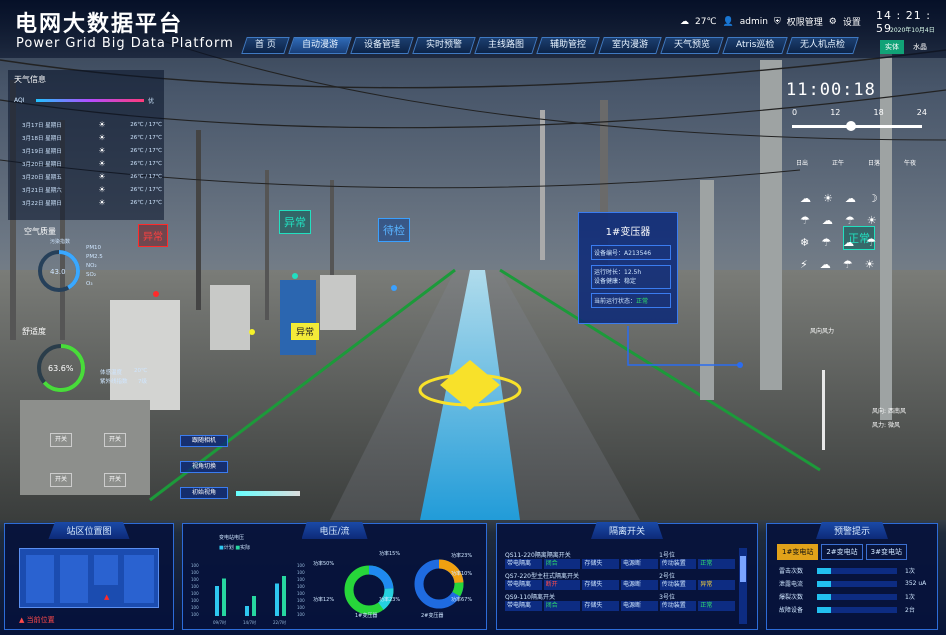 This screenshot has height=635, width=946. Describe the element at coordinates (268, 493) in the screenshot. I see `view-slider` at that location.